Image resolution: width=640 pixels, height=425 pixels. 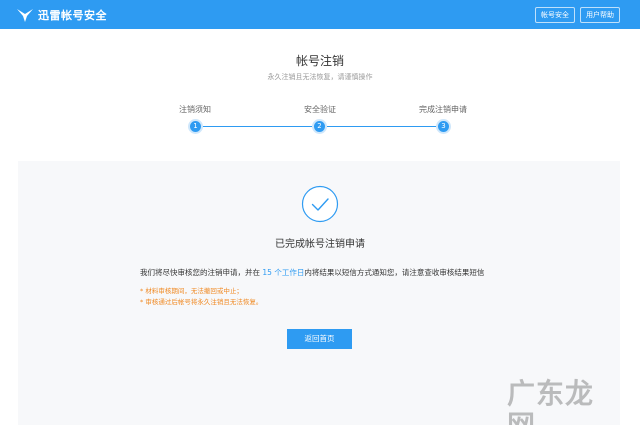 I want to click on watermark: 广东龙网, so click(x=551, y=401).